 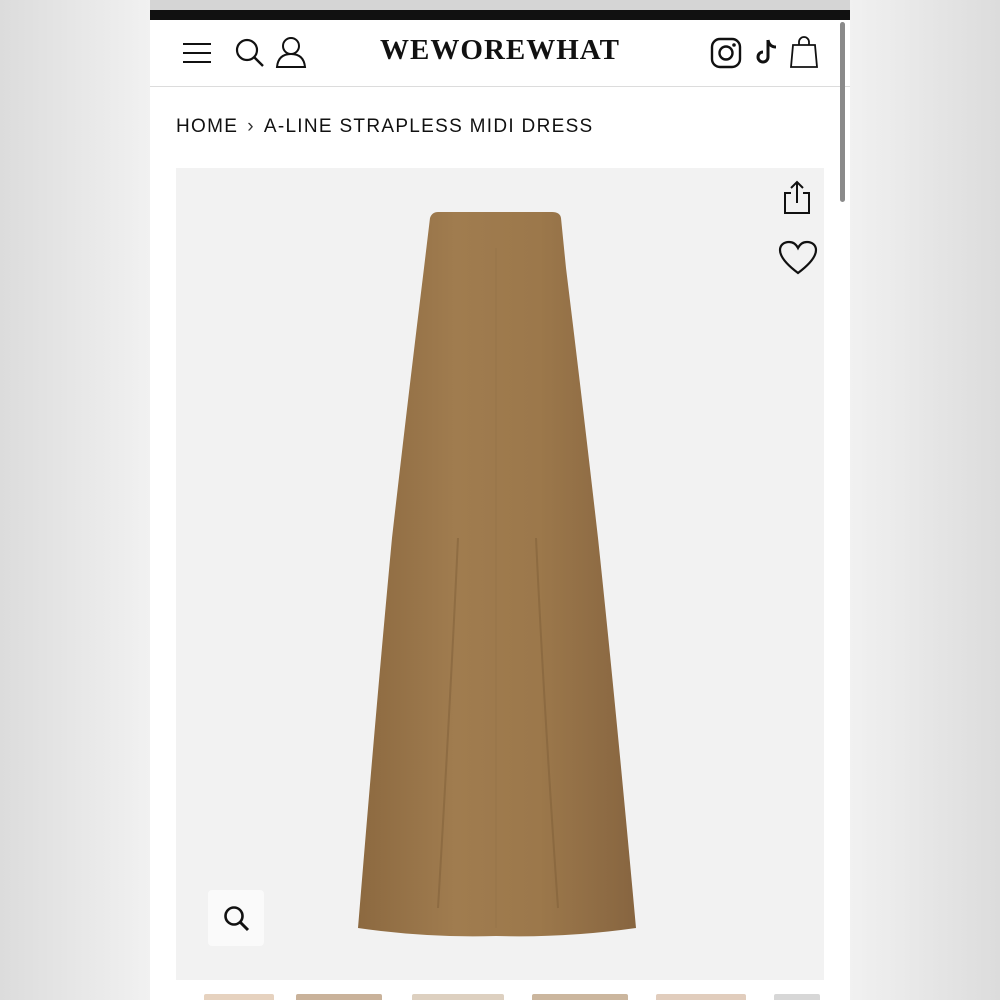 I want to click on zoom-button, so click(x=236, y=918).